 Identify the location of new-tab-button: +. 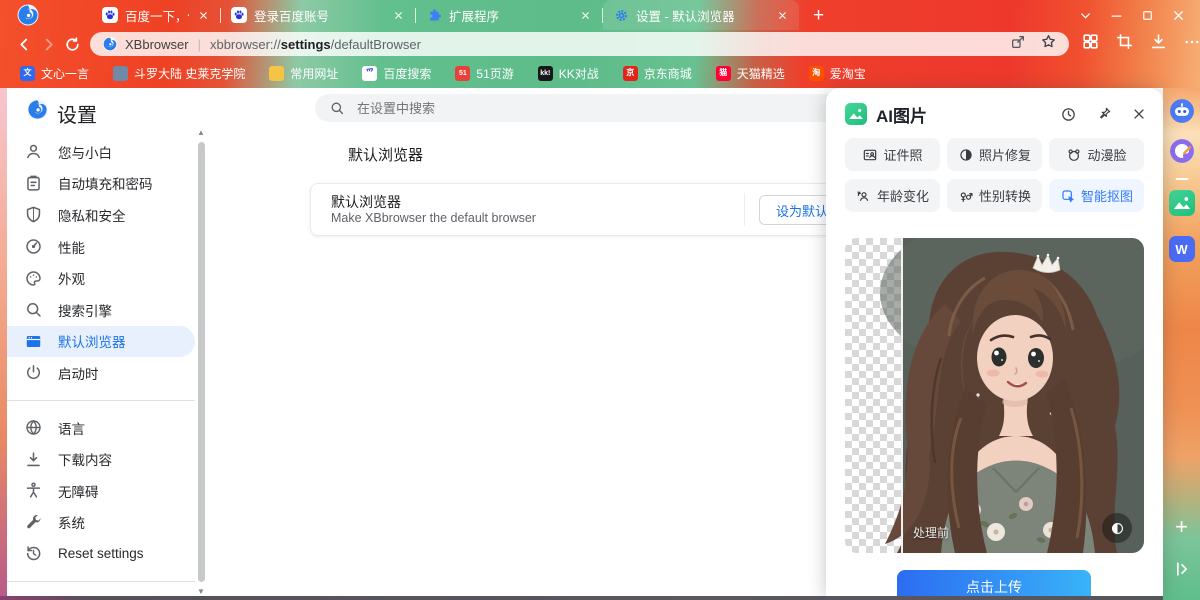
(818, 15).